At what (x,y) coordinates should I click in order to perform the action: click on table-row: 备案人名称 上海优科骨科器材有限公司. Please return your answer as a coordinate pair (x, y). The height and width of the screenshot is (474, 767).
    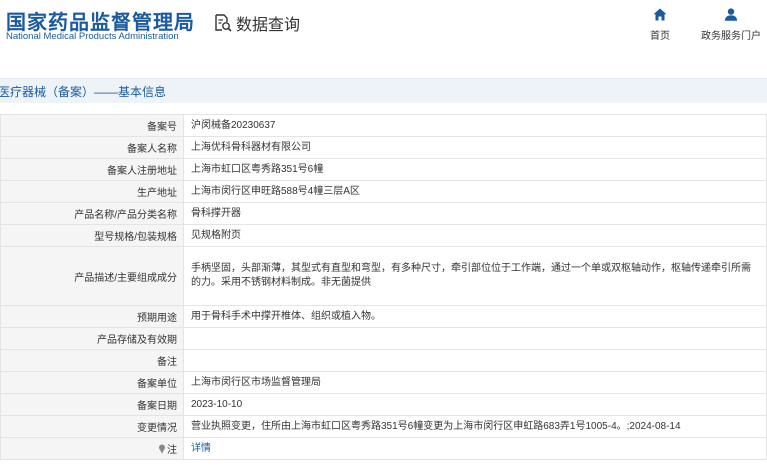
    Looking at the image, I should click on (383, 147).